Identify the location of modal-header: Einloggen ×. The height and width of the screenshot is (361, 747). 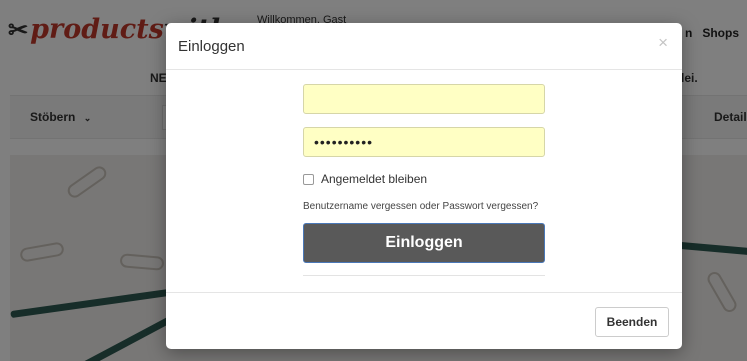
(424, 46).